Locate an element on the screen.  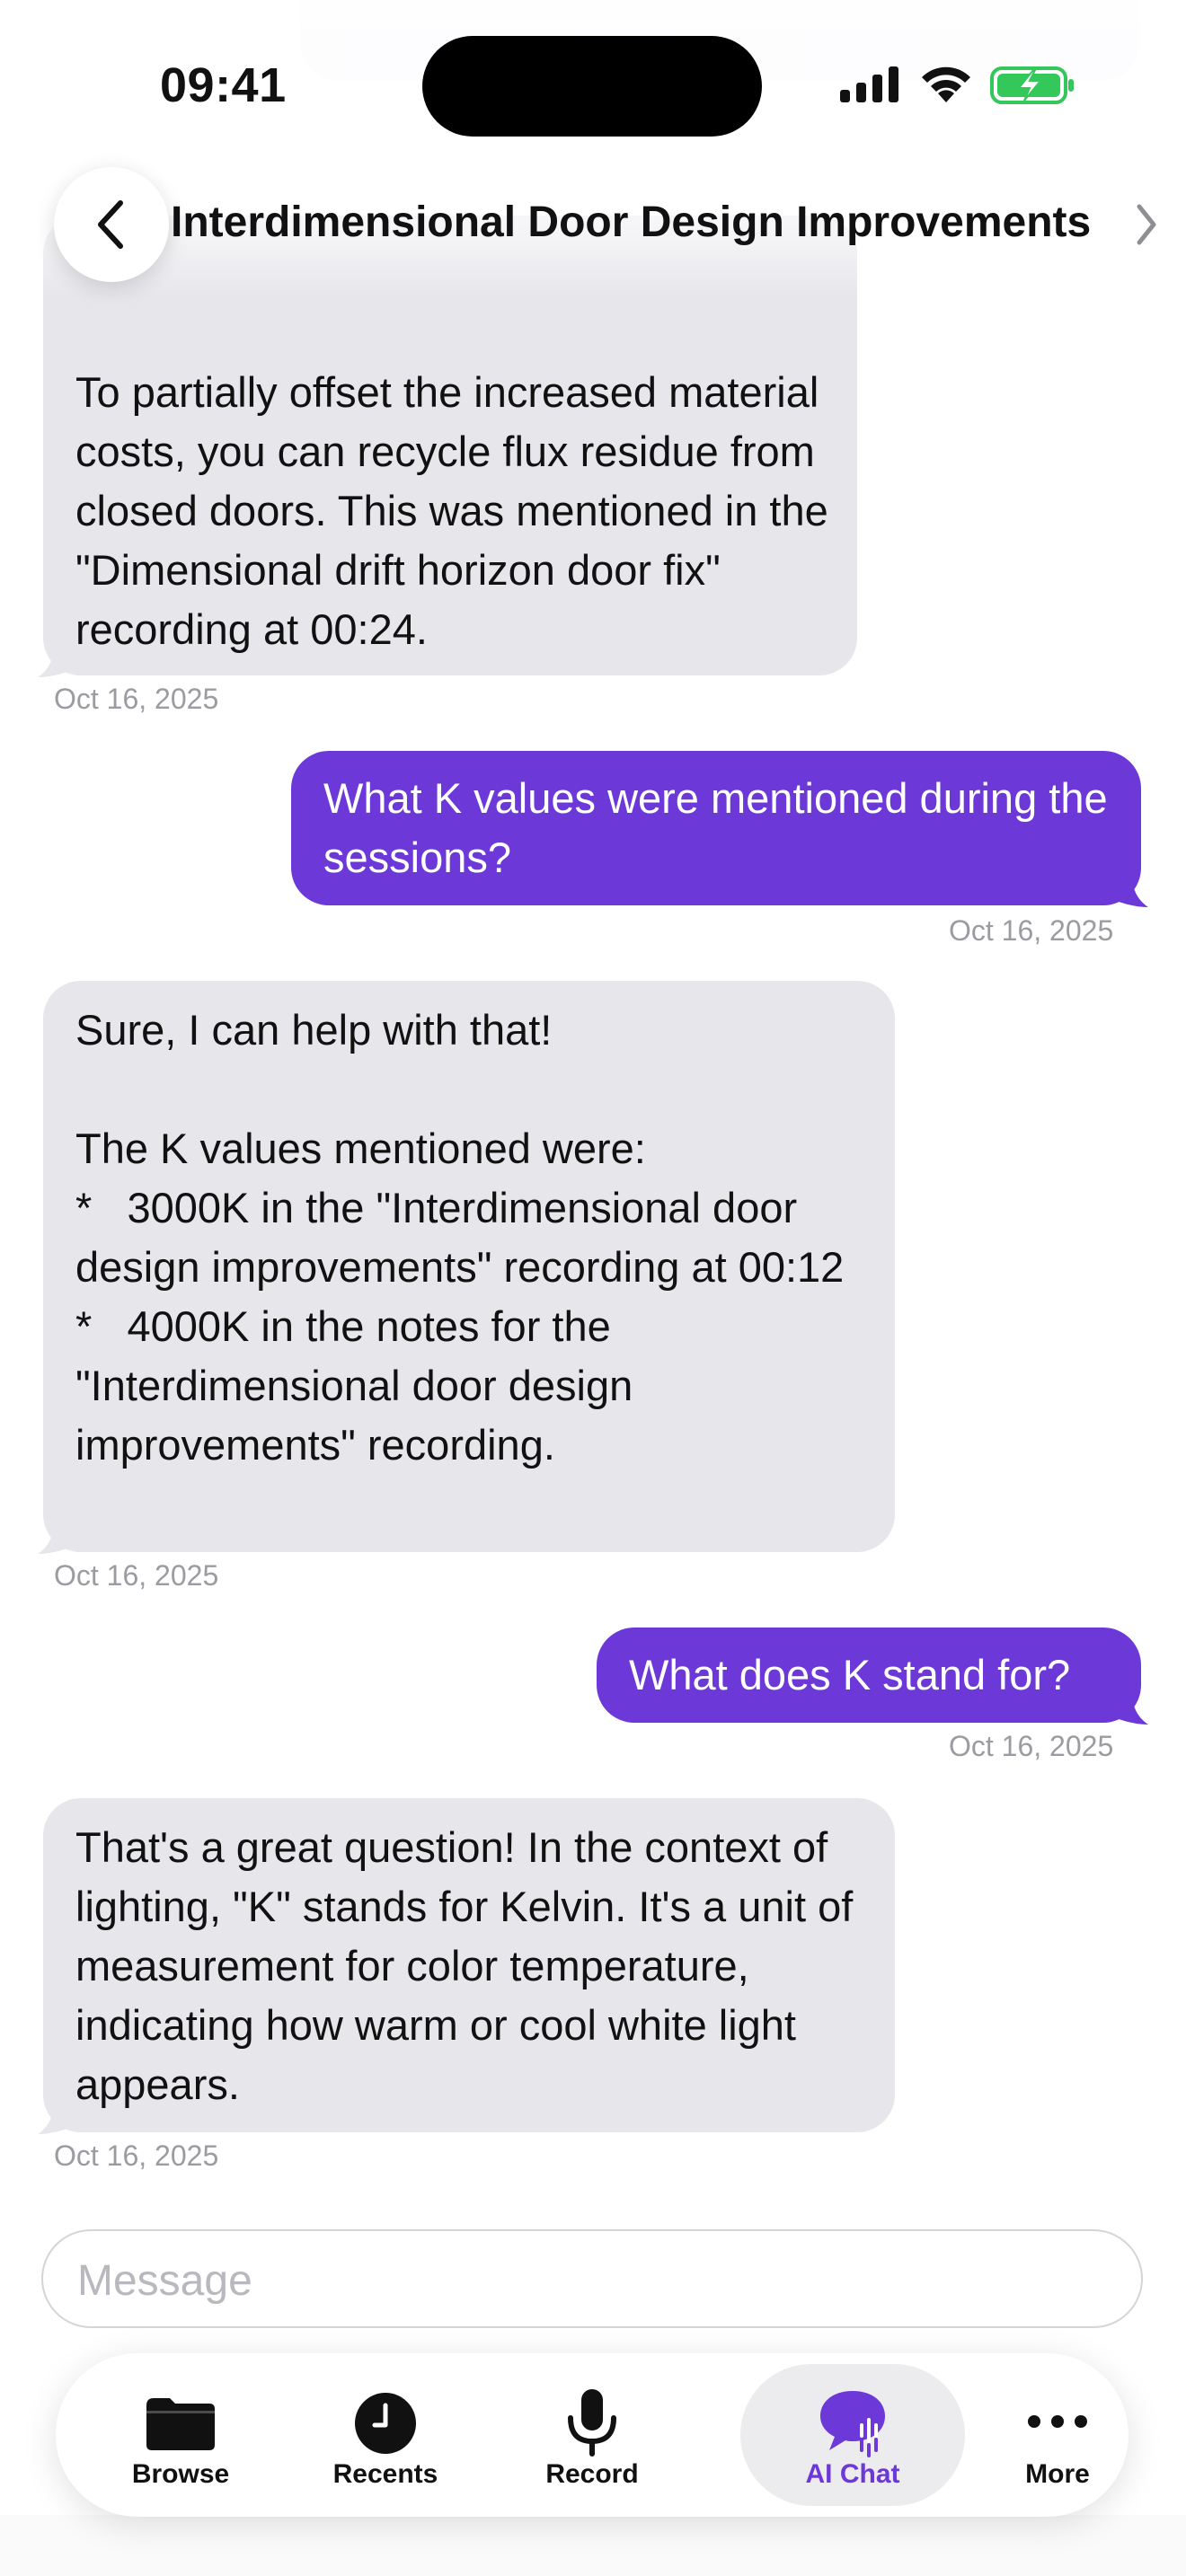
tab-label: More is located at coordinates (1057, 2474).